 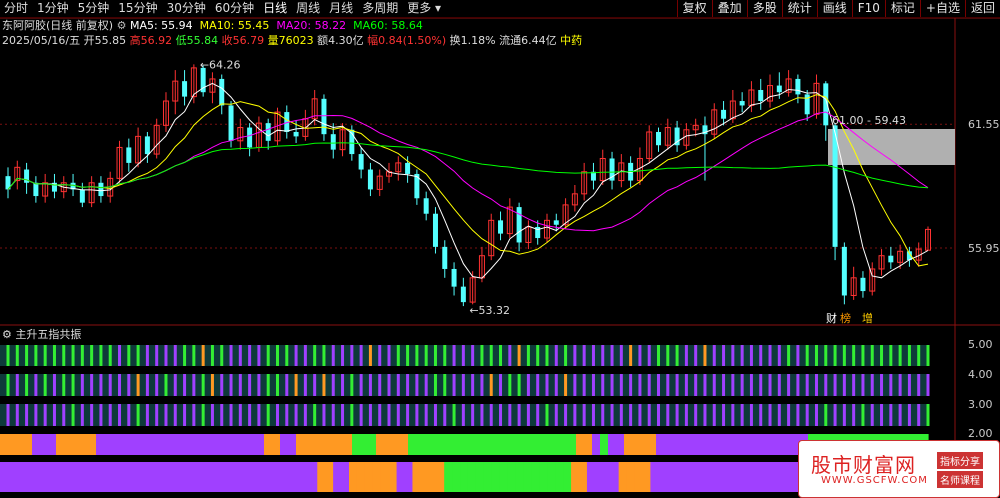 What do you see at coordinates (290, 40) in the screenshot?
I see `volume-label: 量76023` at bounding box center [290, 40].